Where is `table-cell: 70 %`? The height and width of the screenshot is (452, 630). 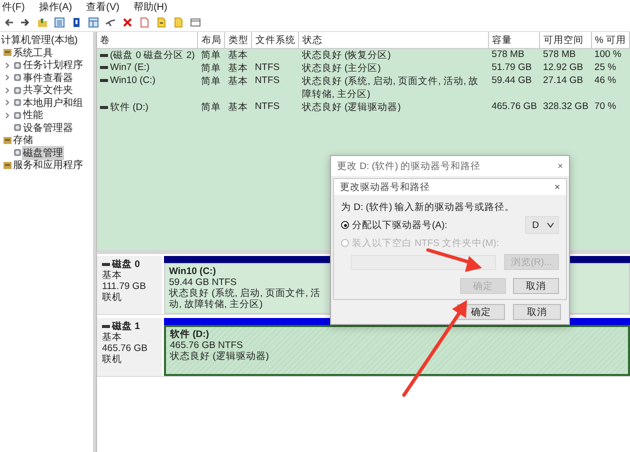 table-cell: 70 % is located at coordinates (605, 106).